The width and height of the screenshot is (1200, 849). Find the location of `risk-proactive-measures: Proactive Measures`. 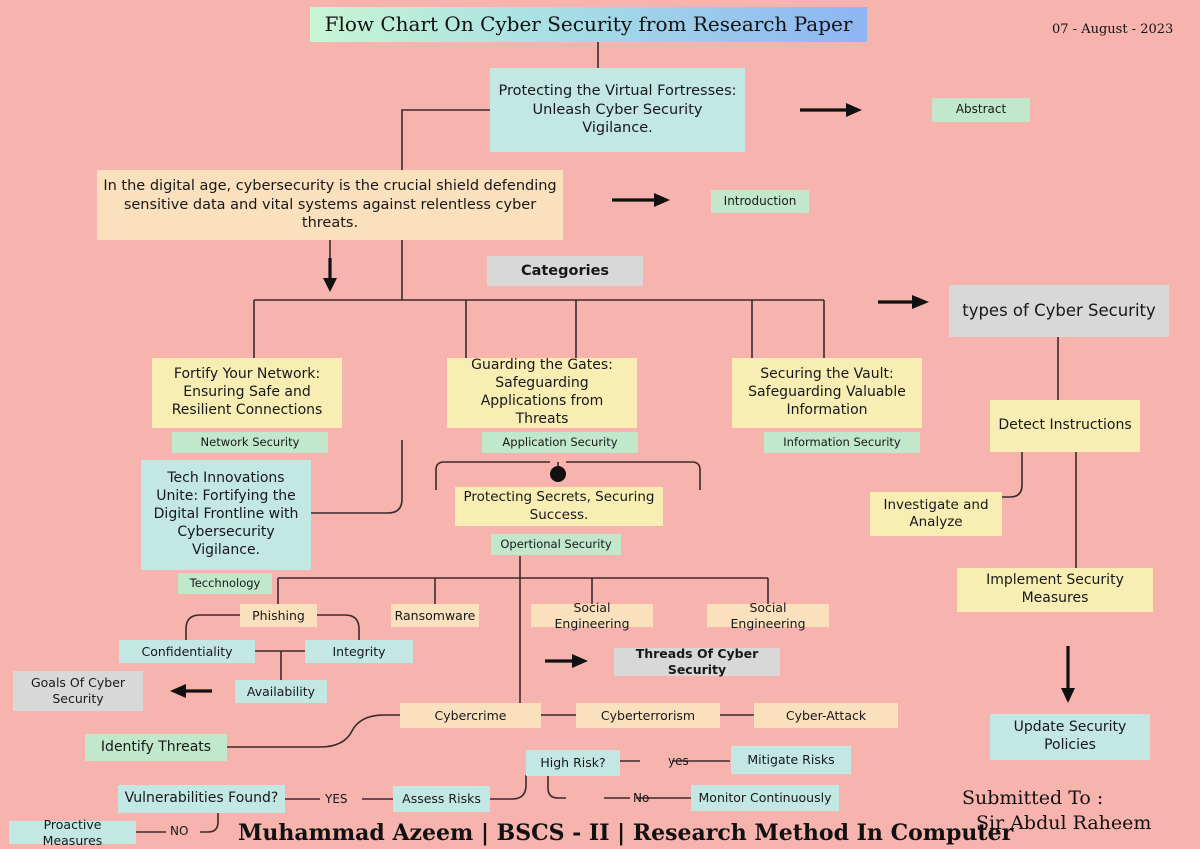

risk-proactive-measures: Proactive Measures is located at coordinates (72, 832).